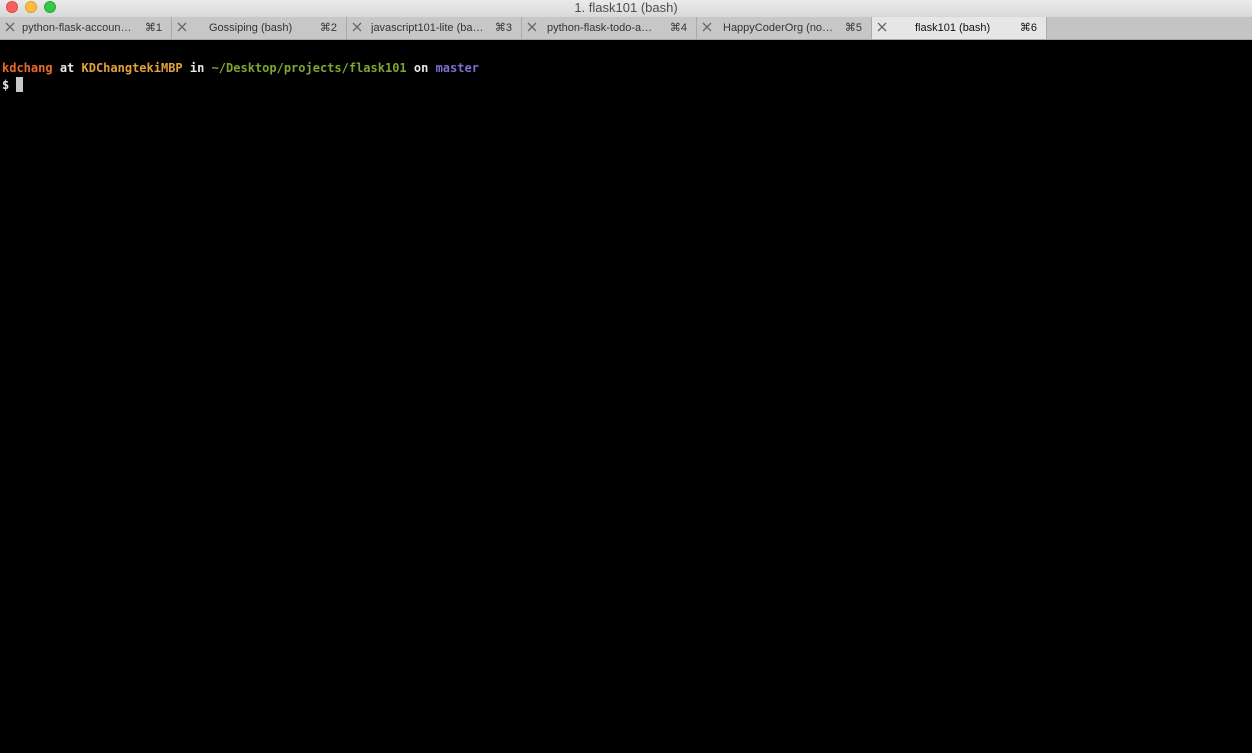  What do you see at coordinates (197, 68) in the screenshot?
I see `prompt-in: in` at bounding box center [197, 68].